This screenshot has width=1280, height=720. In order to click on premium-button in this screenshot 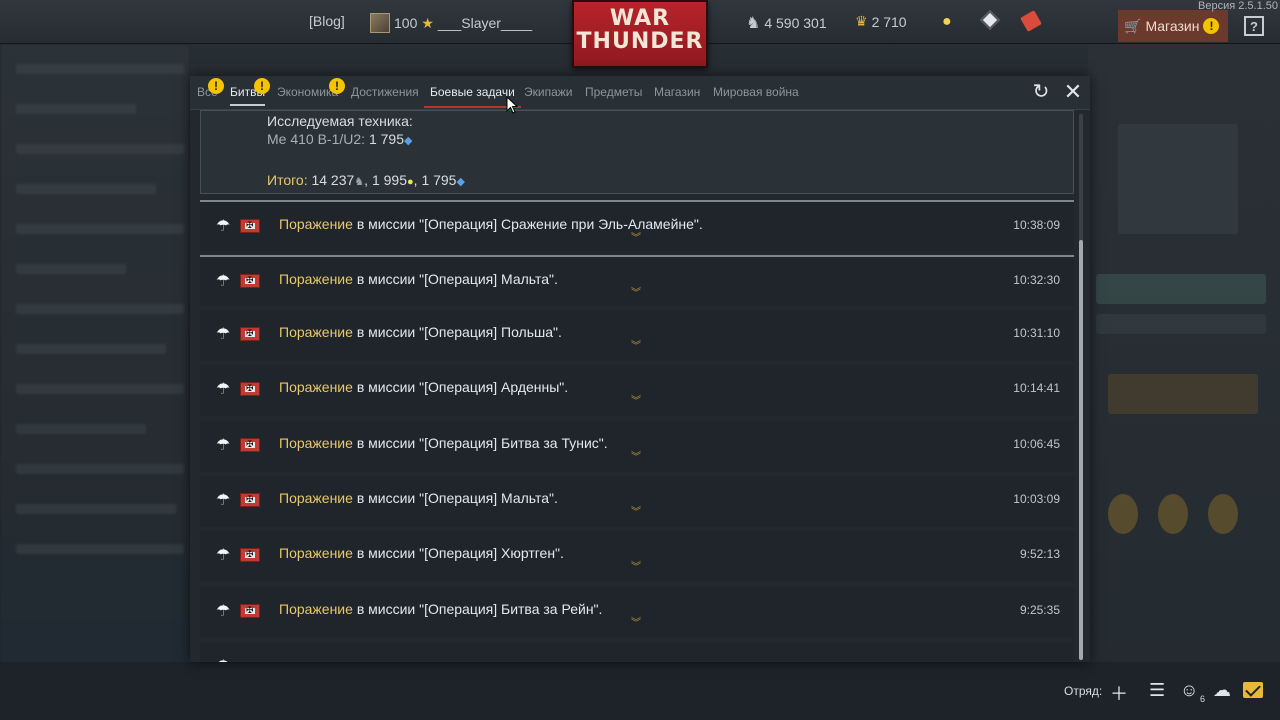, I will do `click(990, 20)`.